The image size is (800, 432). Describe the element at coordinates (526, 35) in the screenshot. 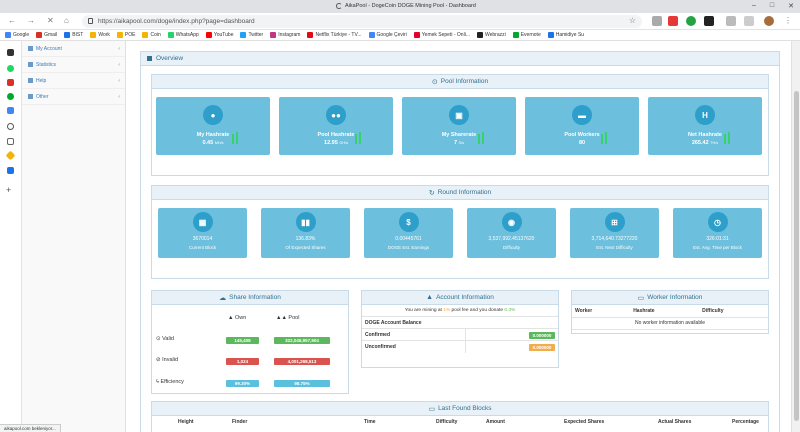

I see `bookmark-item: Evernote` at that location.